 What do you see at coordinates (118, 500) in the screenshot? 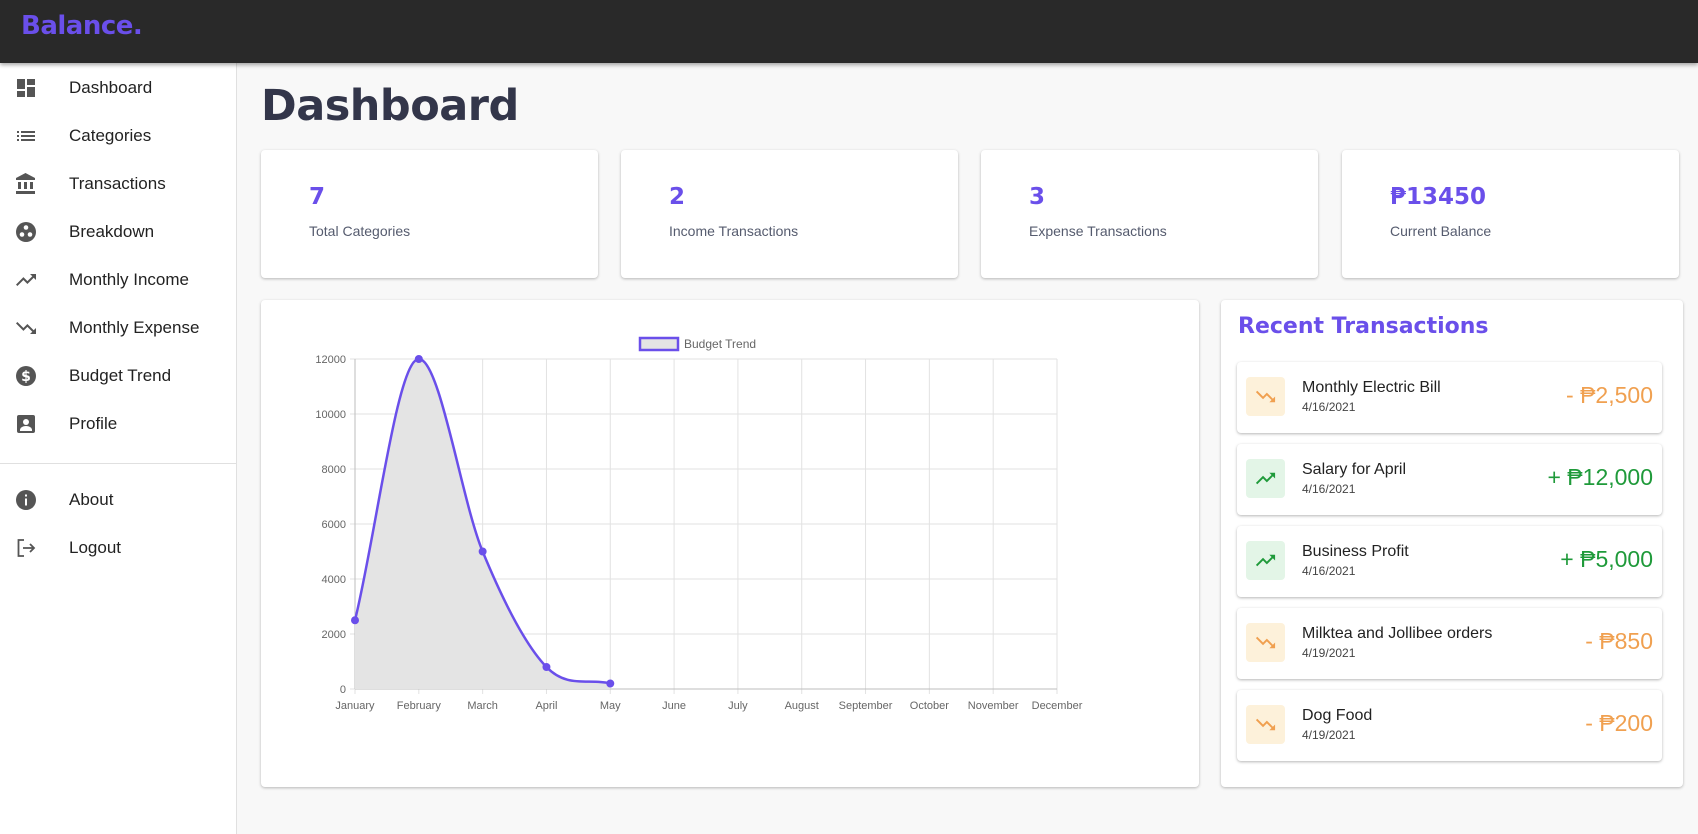
I see `sidebar-item-about: About` at bounding box center [118, 500].